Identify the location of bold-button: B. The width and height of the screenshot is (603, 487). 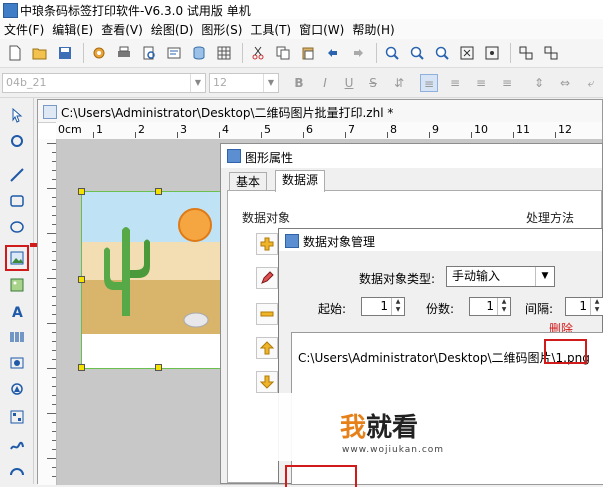
(299, 83).